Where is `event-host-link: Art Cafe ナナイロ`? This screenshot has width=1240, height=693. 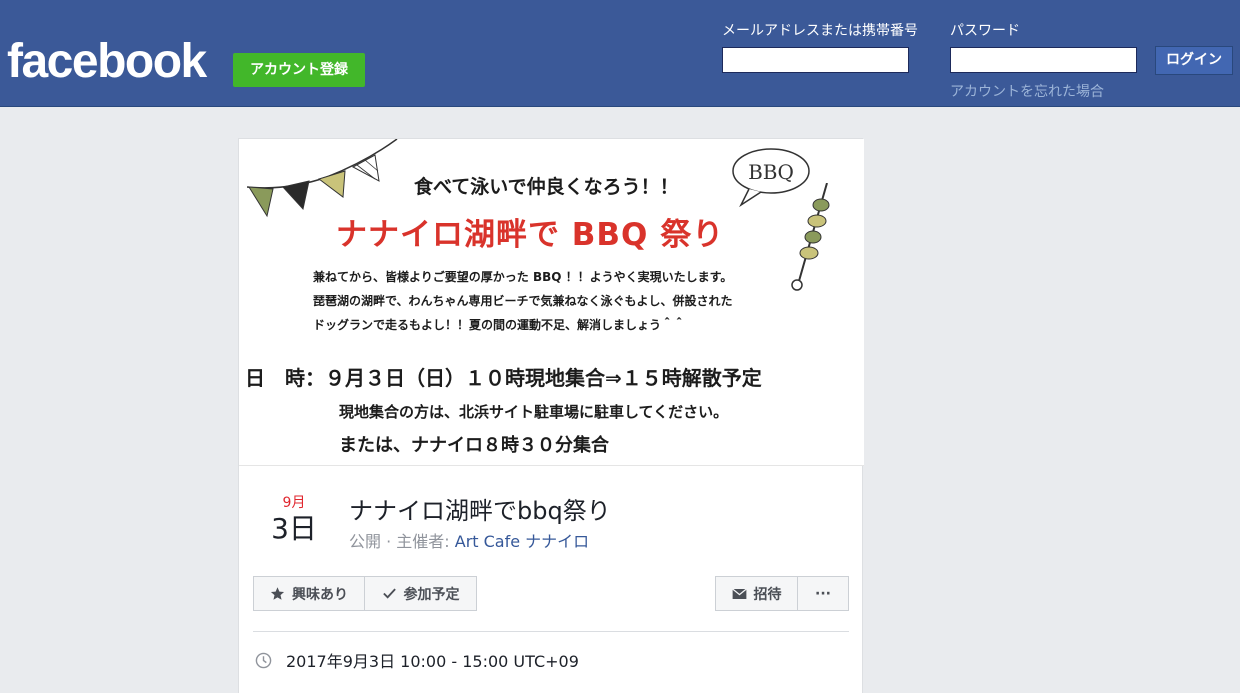 event-host-link: Art Cafe ナナイロ is located at coordinates (522, 541).